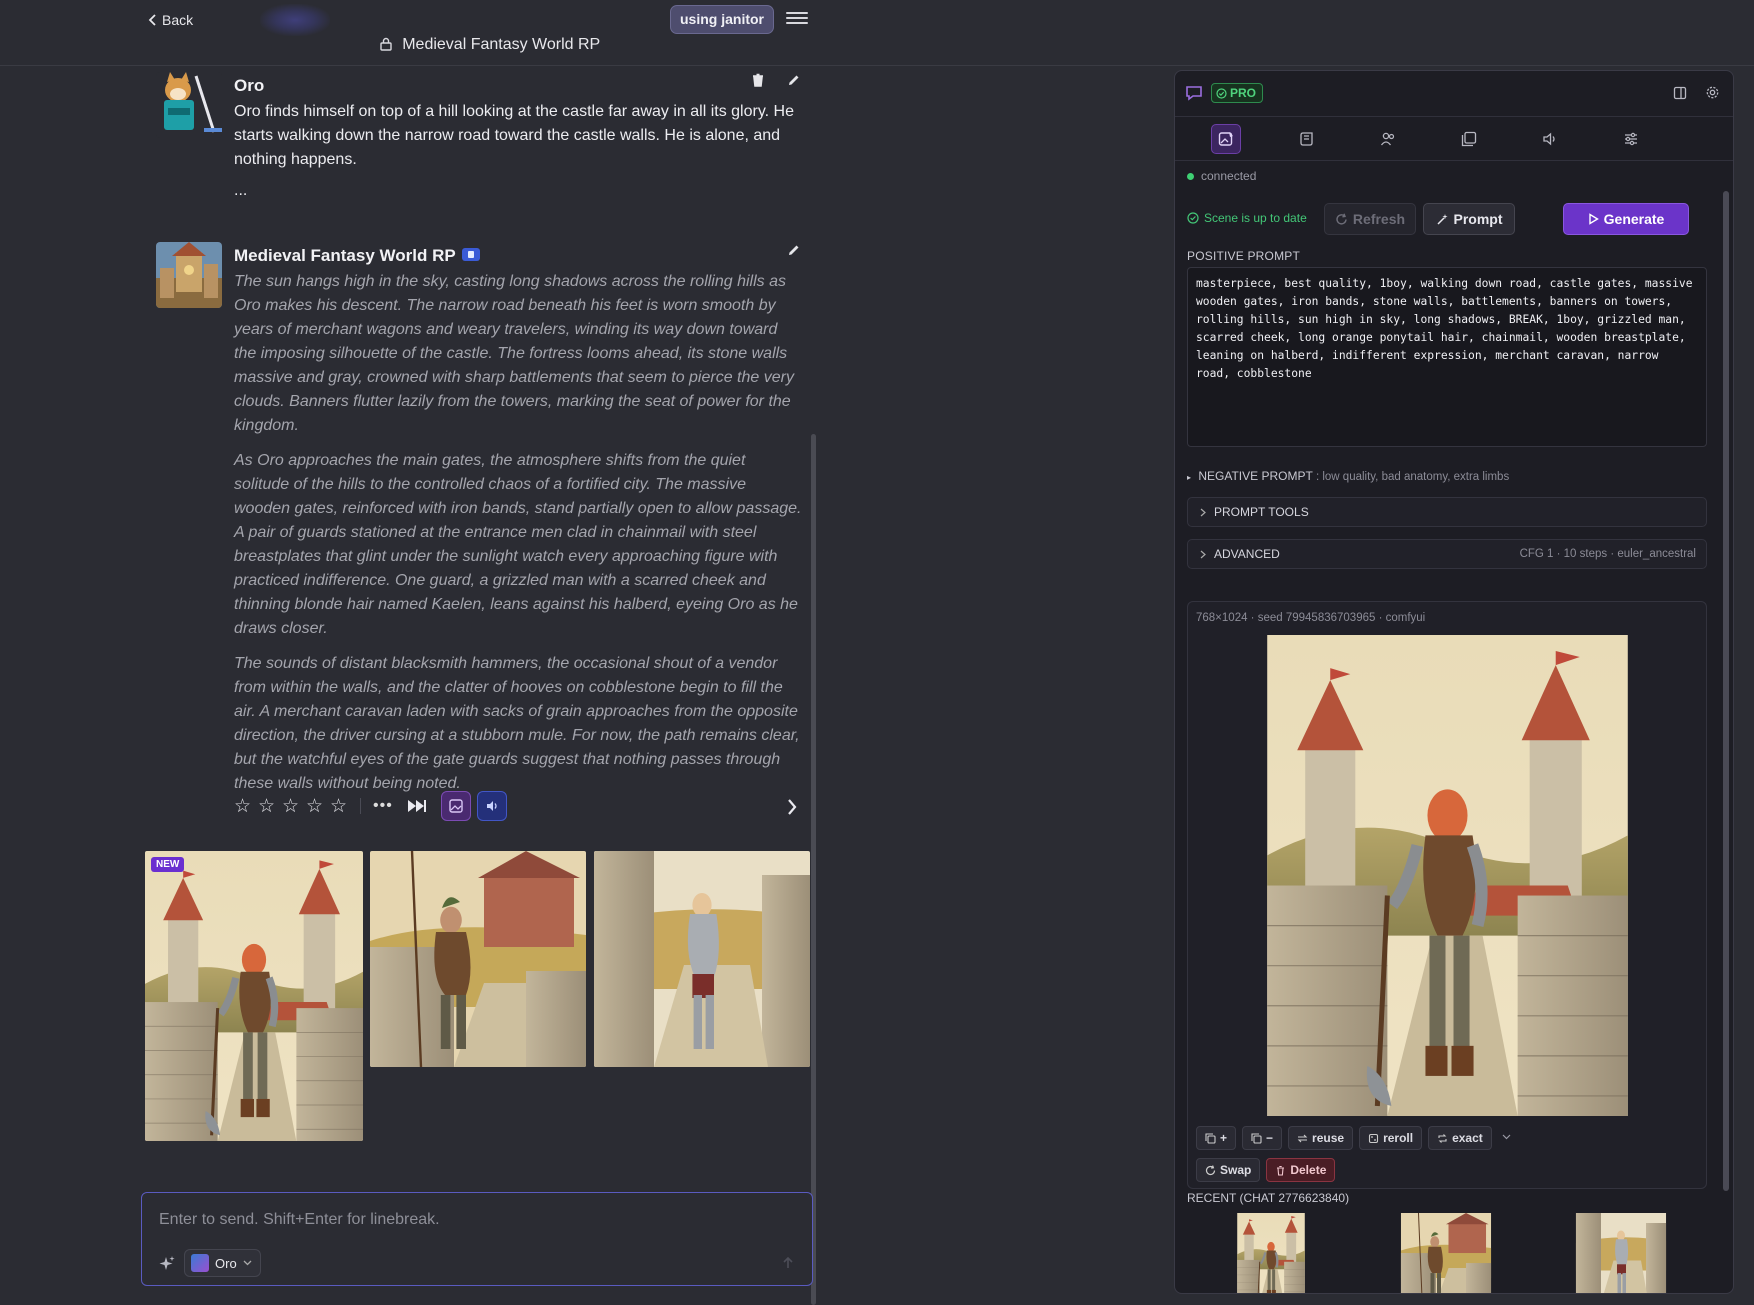 Image resolution: width=1754 pixels, height=1305 pixels. I want to click on generate-image-button, so click(455, 806).